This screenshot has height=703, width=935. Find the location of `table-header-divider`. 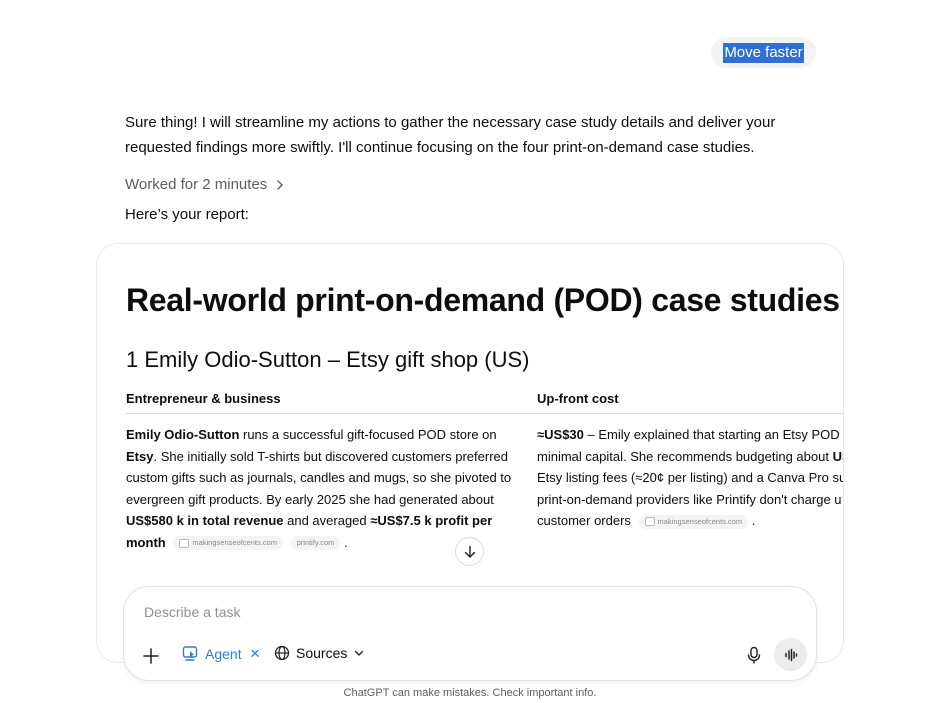

table-header-divider is located at coordinates (484, 413).